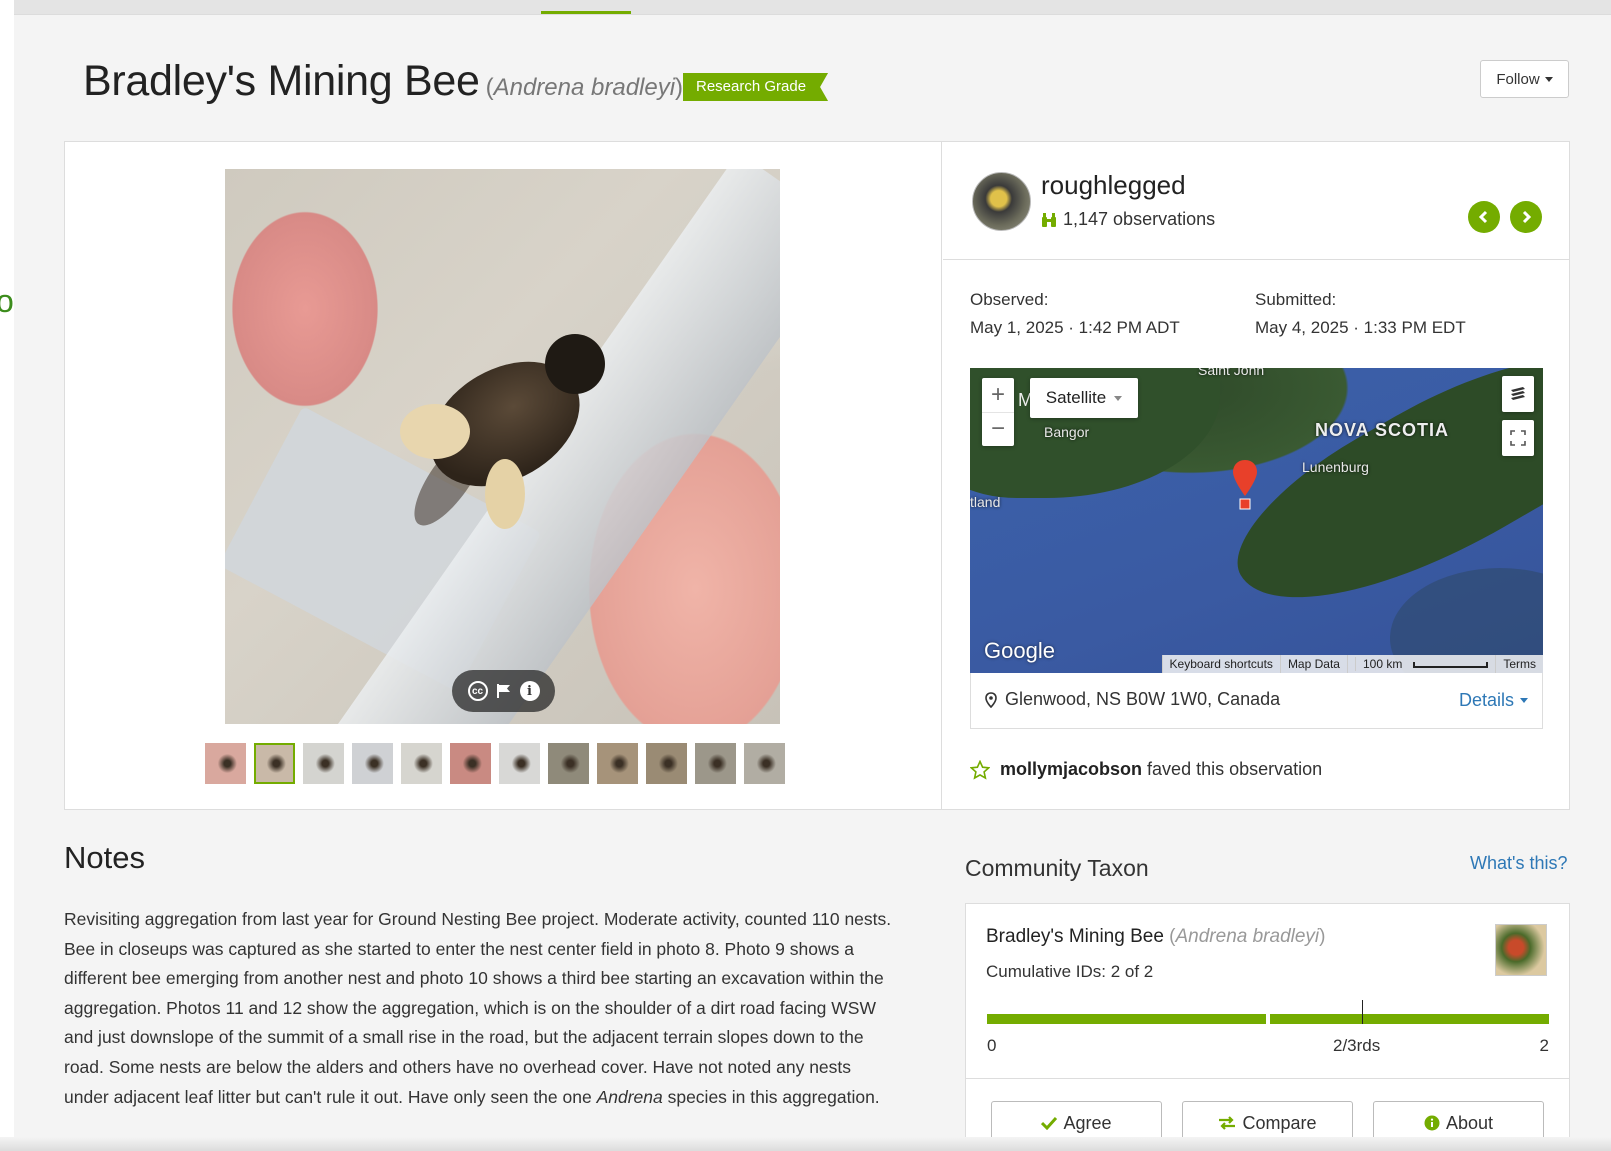 The height and width of the screenshot is (1151, 1611). Describe the element at coordinates (1245, 478) in the screenshot. I see `pin-marker` at that location.